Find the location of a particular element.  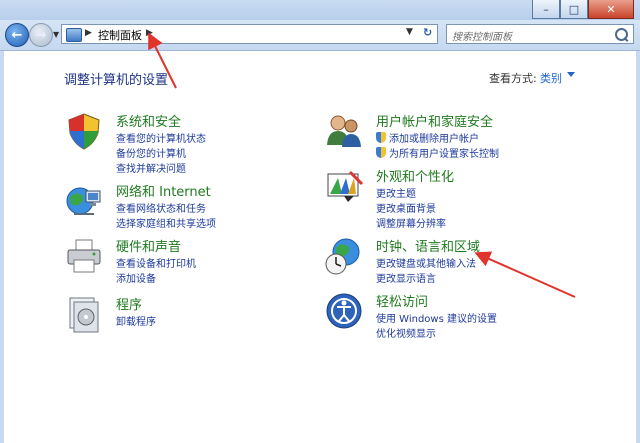

category-title: 轻松访问 is located at coordinates (402, 300).